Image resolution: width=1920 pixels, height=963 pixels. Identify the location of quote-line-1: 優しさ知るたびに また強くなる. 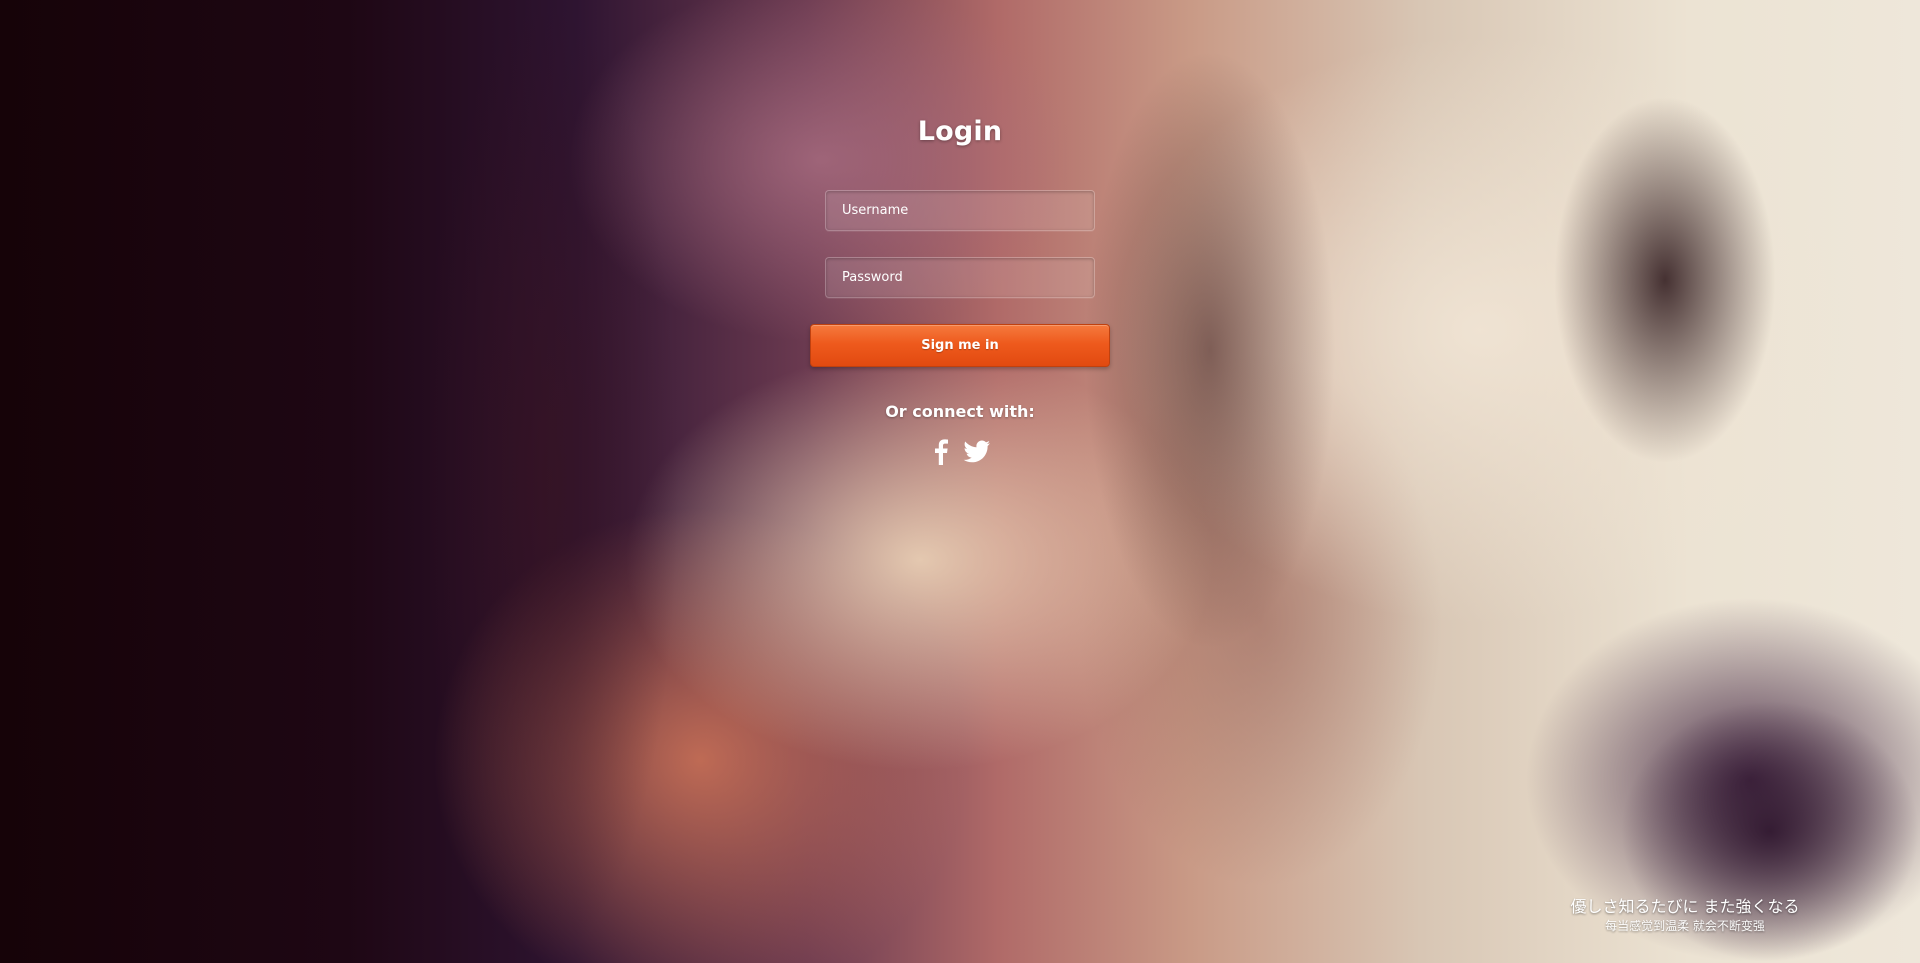
(1685, 906).